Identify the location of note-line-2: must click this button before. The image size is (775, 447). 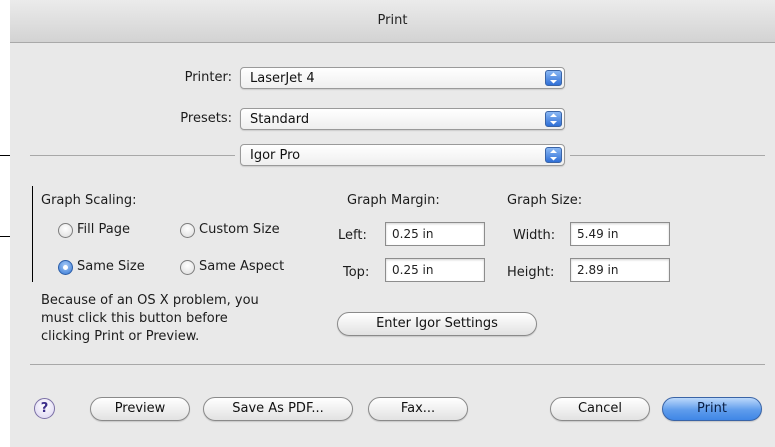
(134, 318).